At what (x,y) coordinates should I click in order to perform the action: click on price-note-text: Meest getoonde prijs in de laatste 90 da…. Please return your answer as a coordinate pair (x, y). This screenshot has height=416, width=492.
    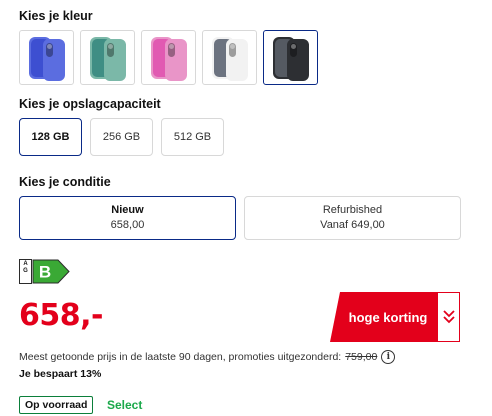
    Looking at the image, I should click on (180, 357).